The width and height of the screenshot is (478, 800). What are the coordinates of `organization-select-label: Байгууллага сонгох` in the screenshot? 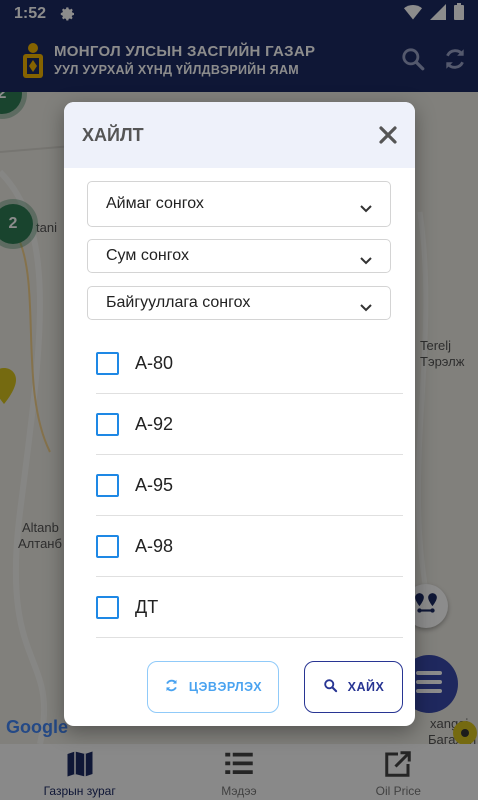 It's located at (178, 302).